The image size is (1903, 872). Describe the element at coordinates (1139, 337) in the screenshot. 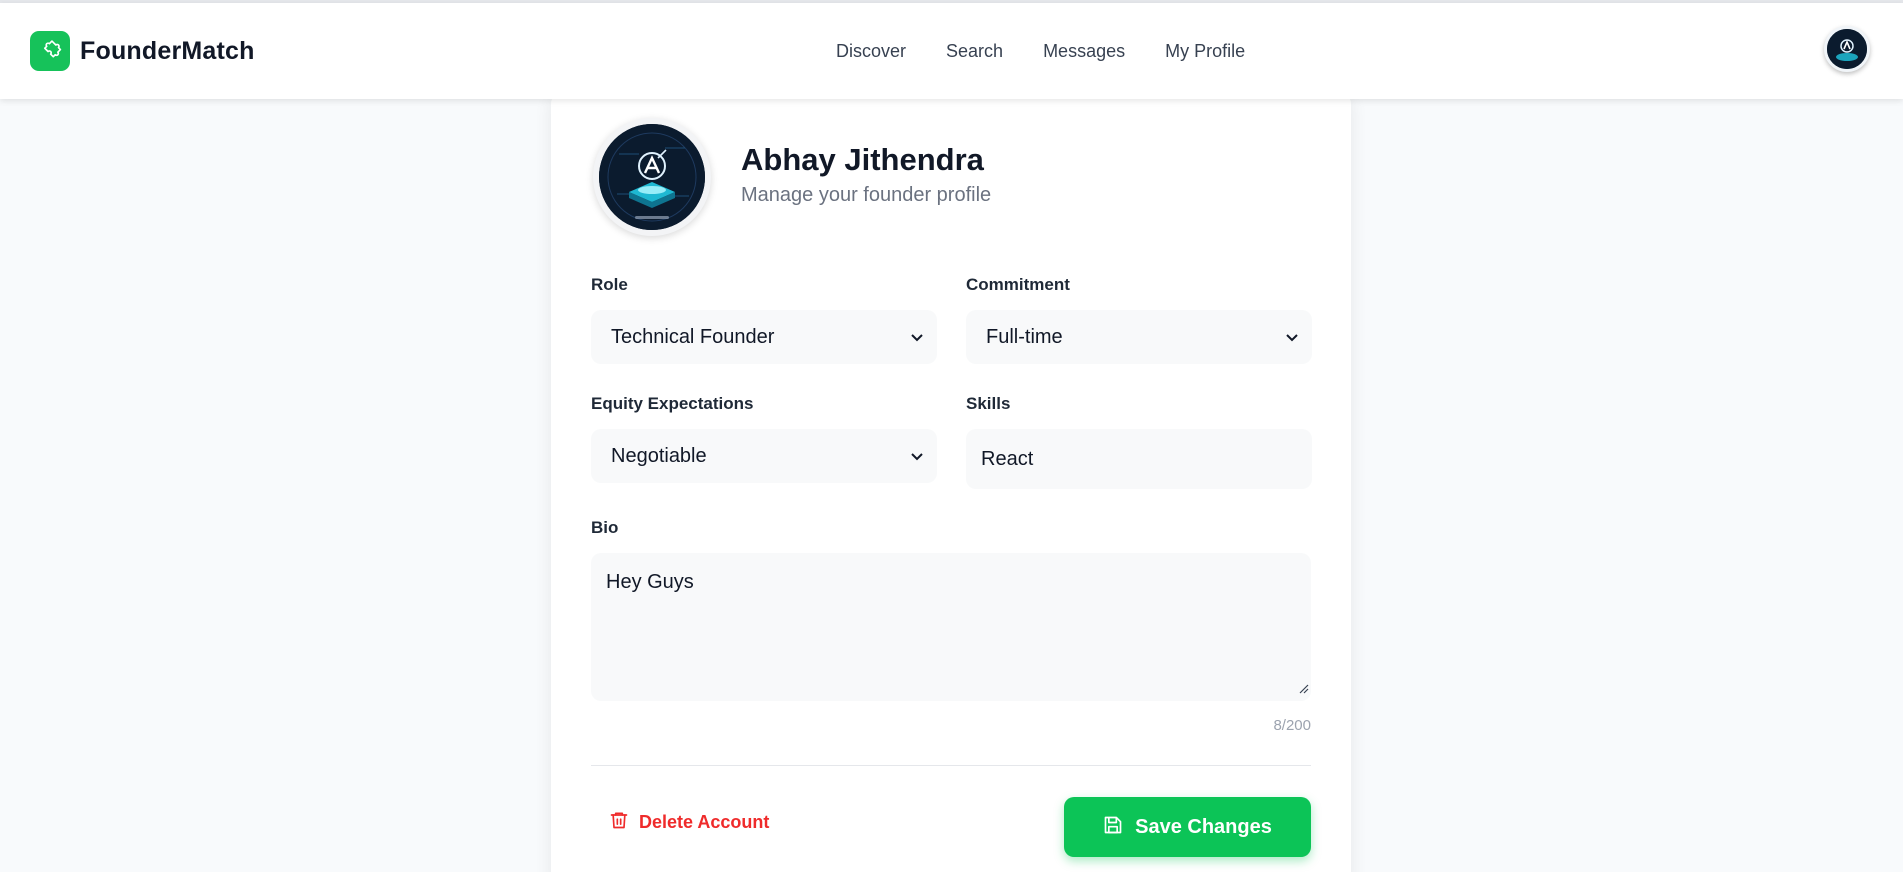

I see `commitment-select: Full-time` at that location.